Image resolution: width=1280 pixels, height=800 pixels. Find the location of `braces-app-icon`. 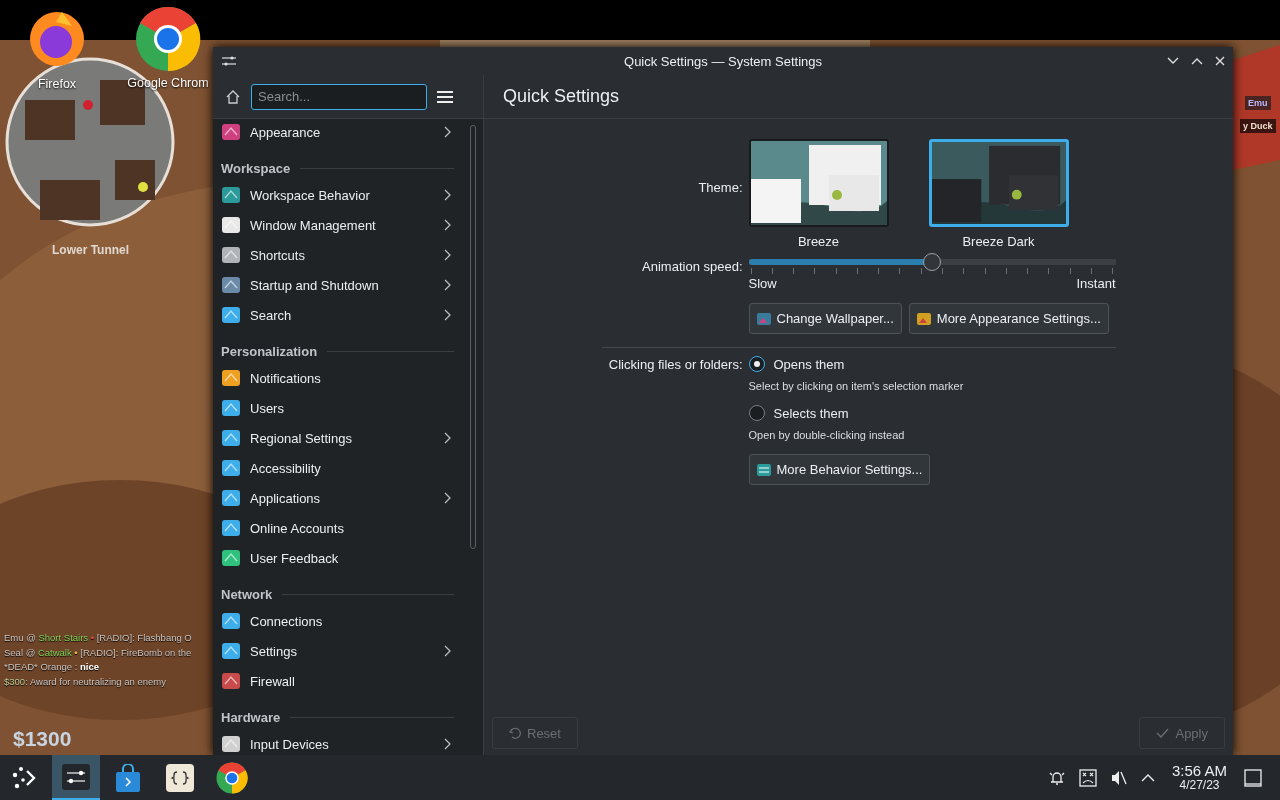

braces-app-icon is located at coordinates (180, 777).